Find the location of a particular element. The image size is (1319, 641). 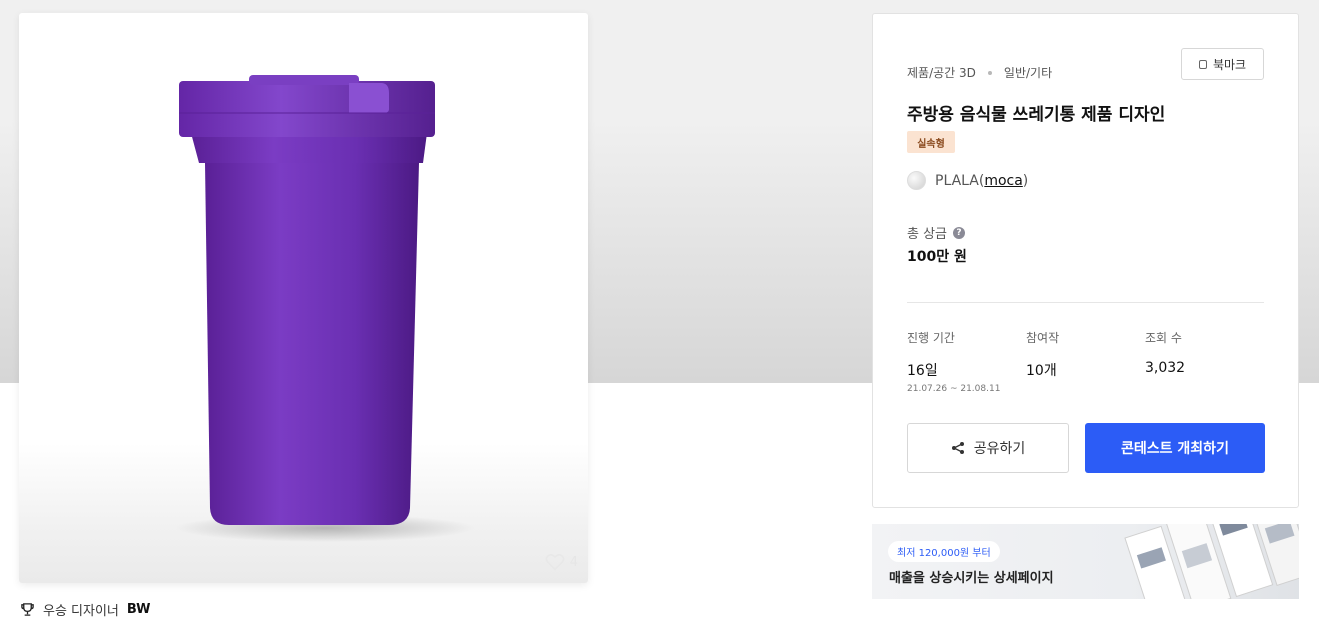

promo-banner: 최저 120,000원 부터 매출을 상승시키는 상세페이지 is located at coordinates (1085, 561).